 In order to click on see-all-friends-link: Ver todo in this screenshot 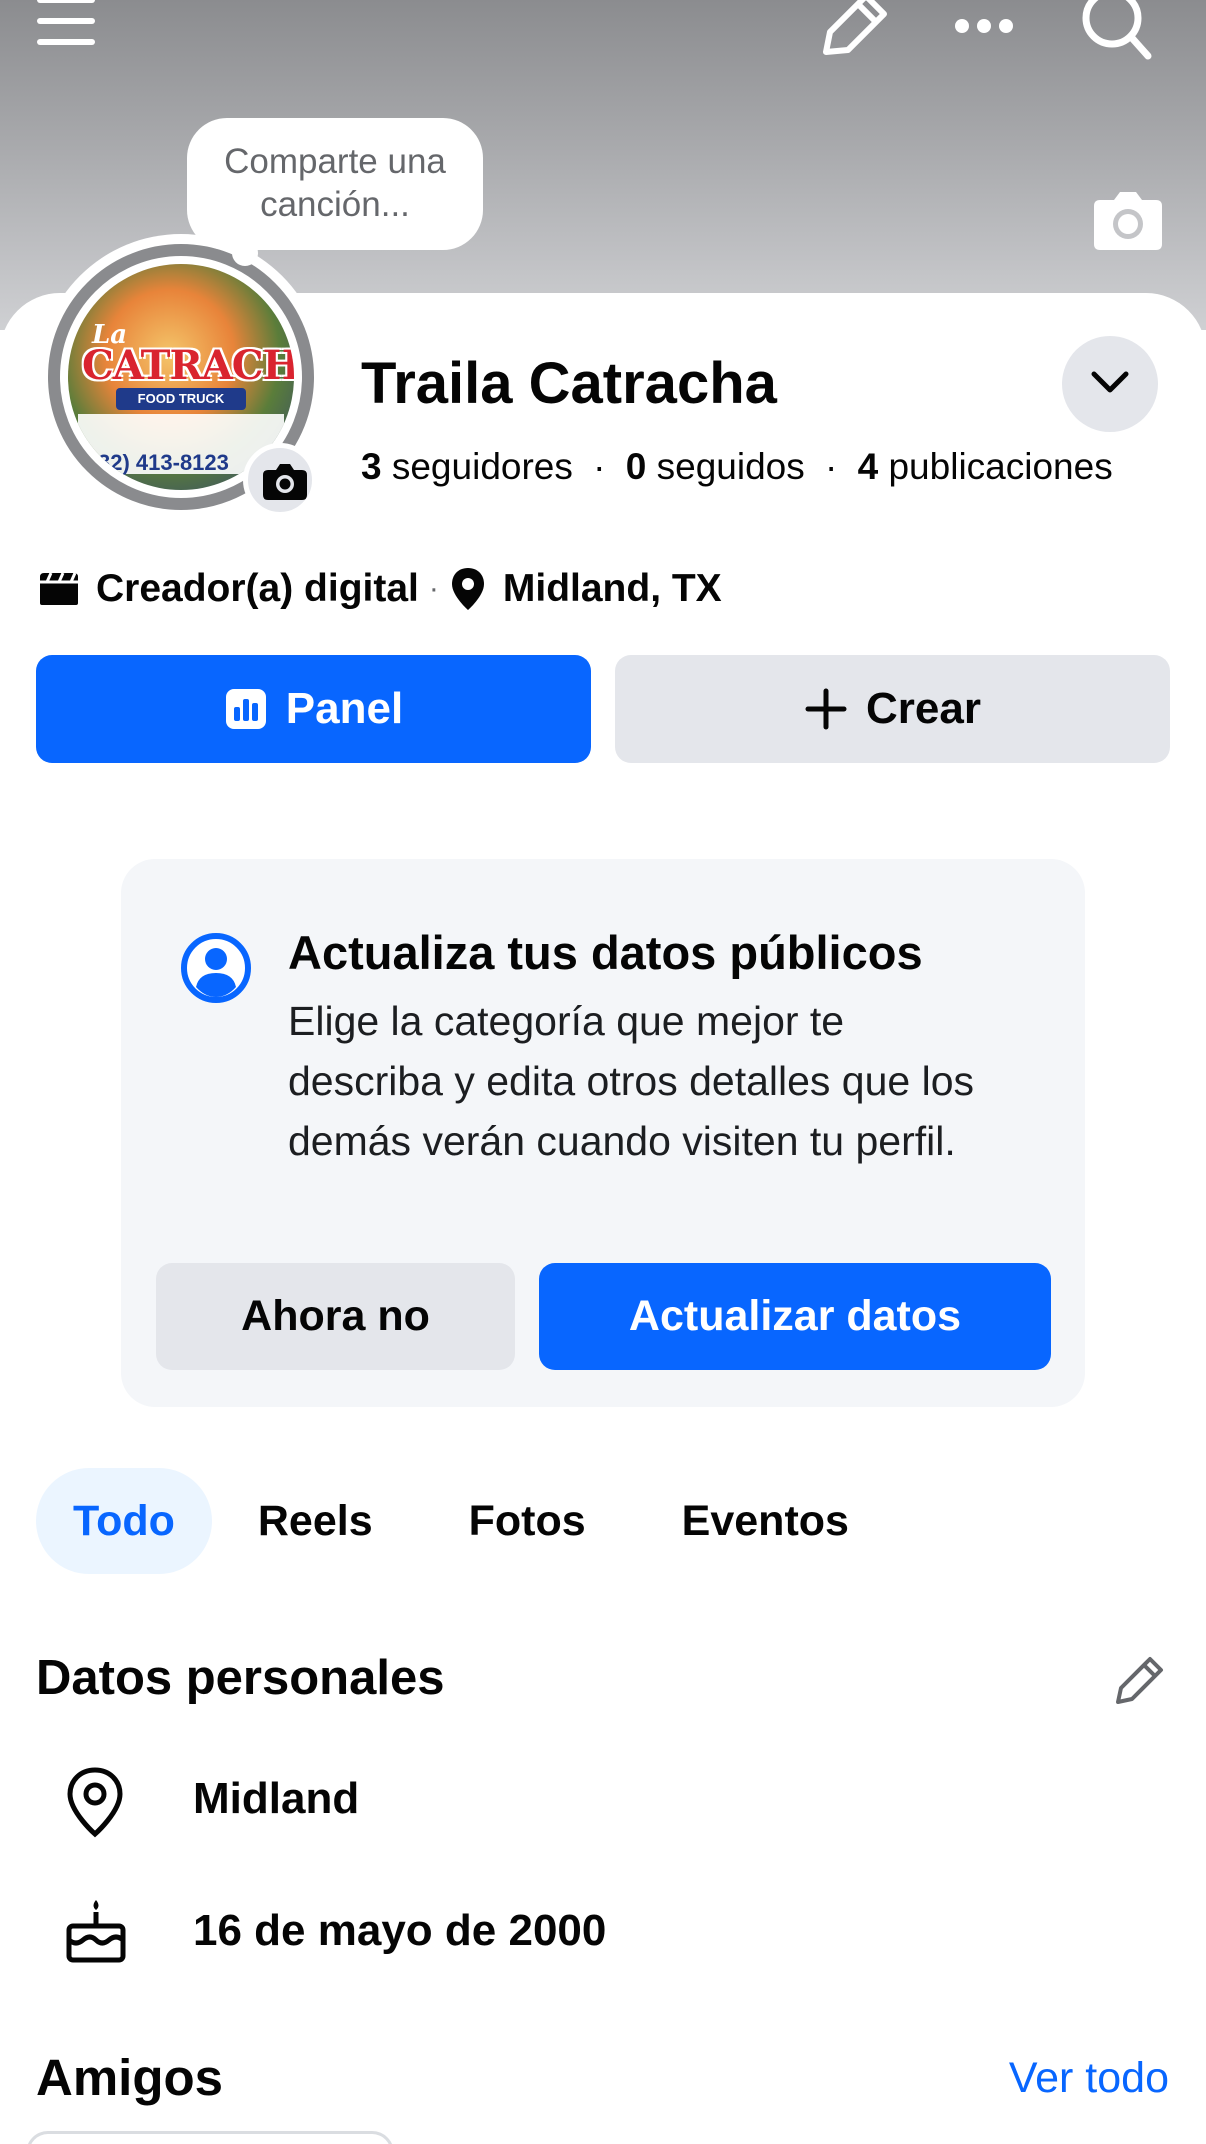, I will do `click(1089, 2078)`.